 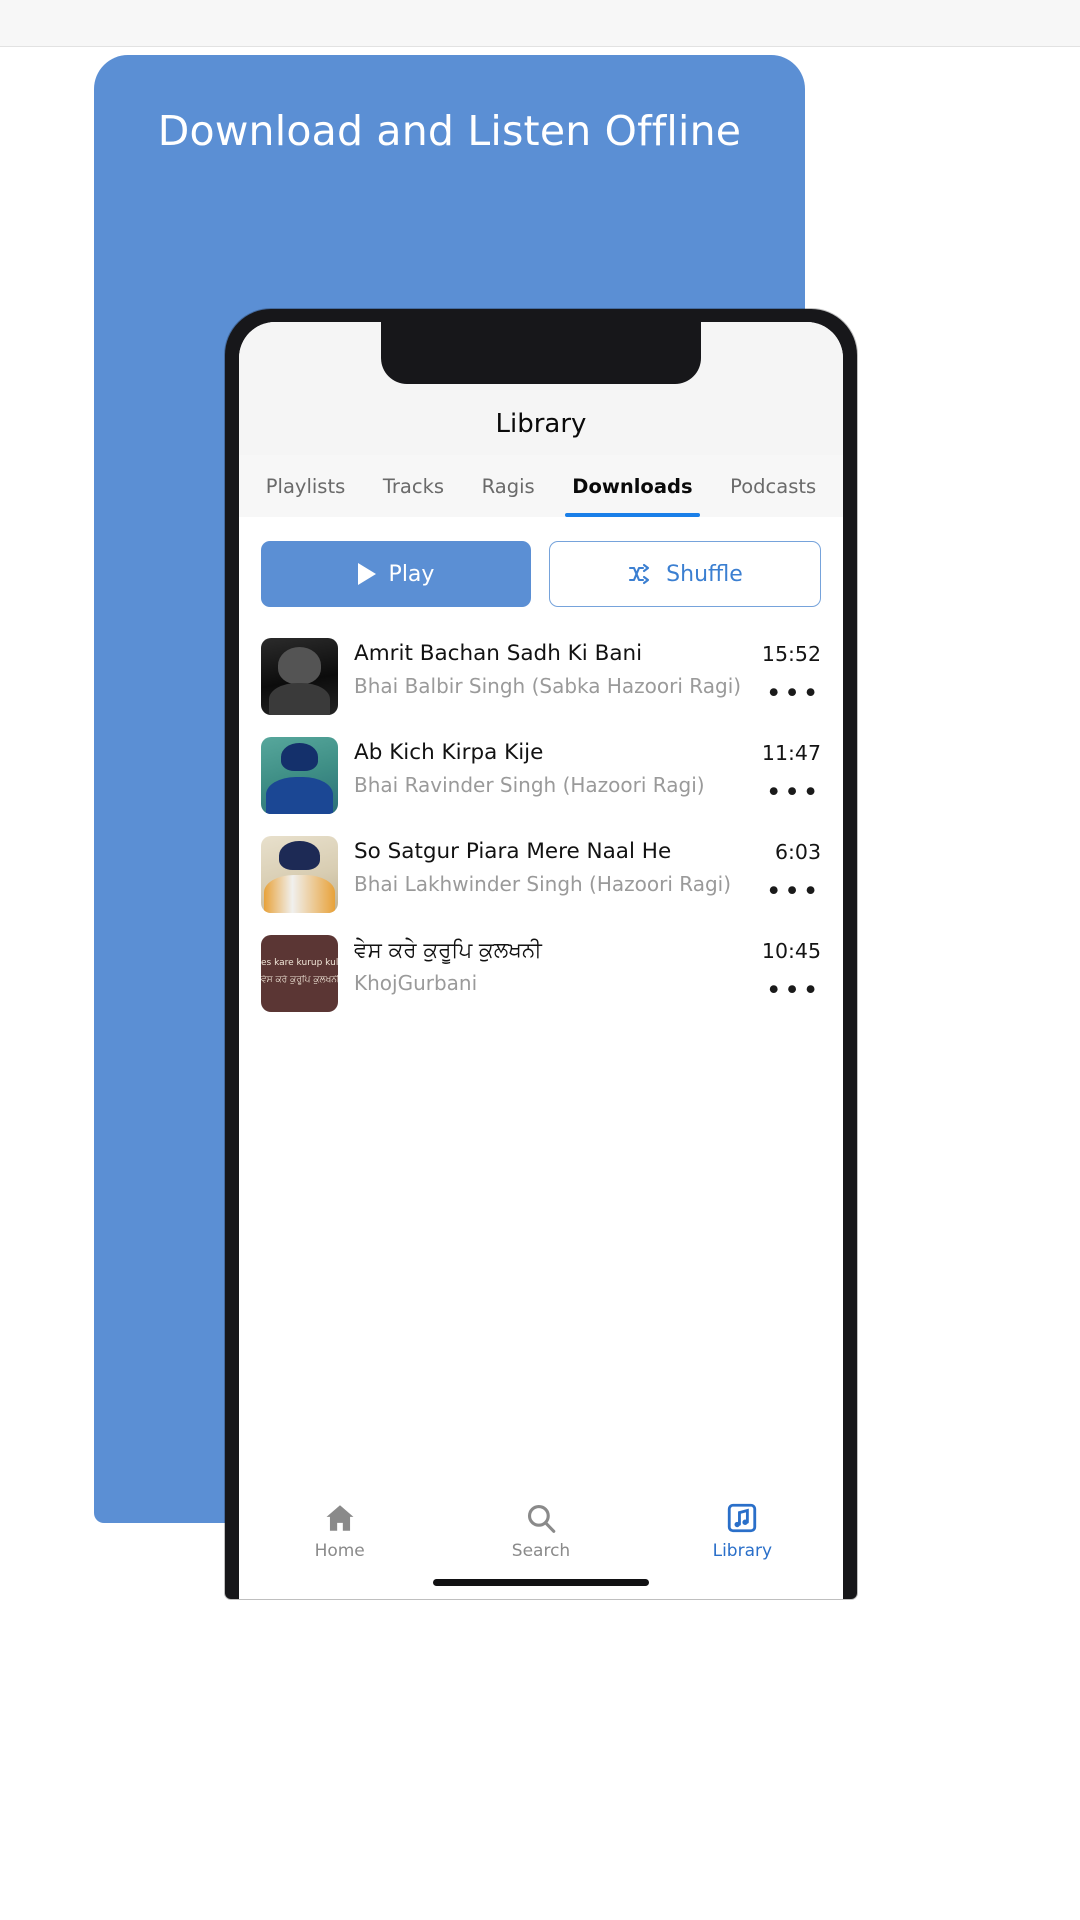 What do you see at coordinates (640, 574) in the screenshot?
I see `shuffle-icon` at bounding box center [640, 574].